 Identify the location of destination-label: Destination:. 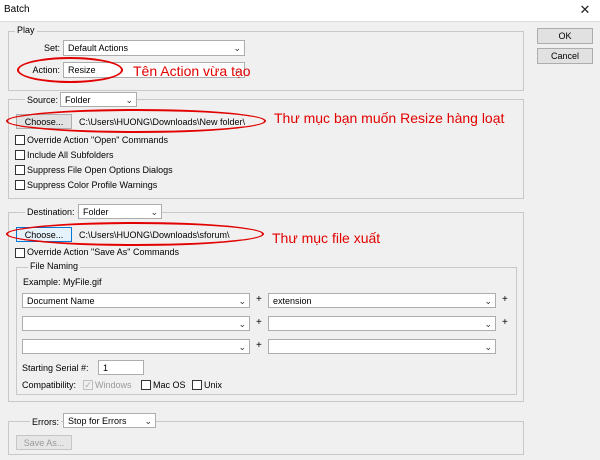
(51, 212).